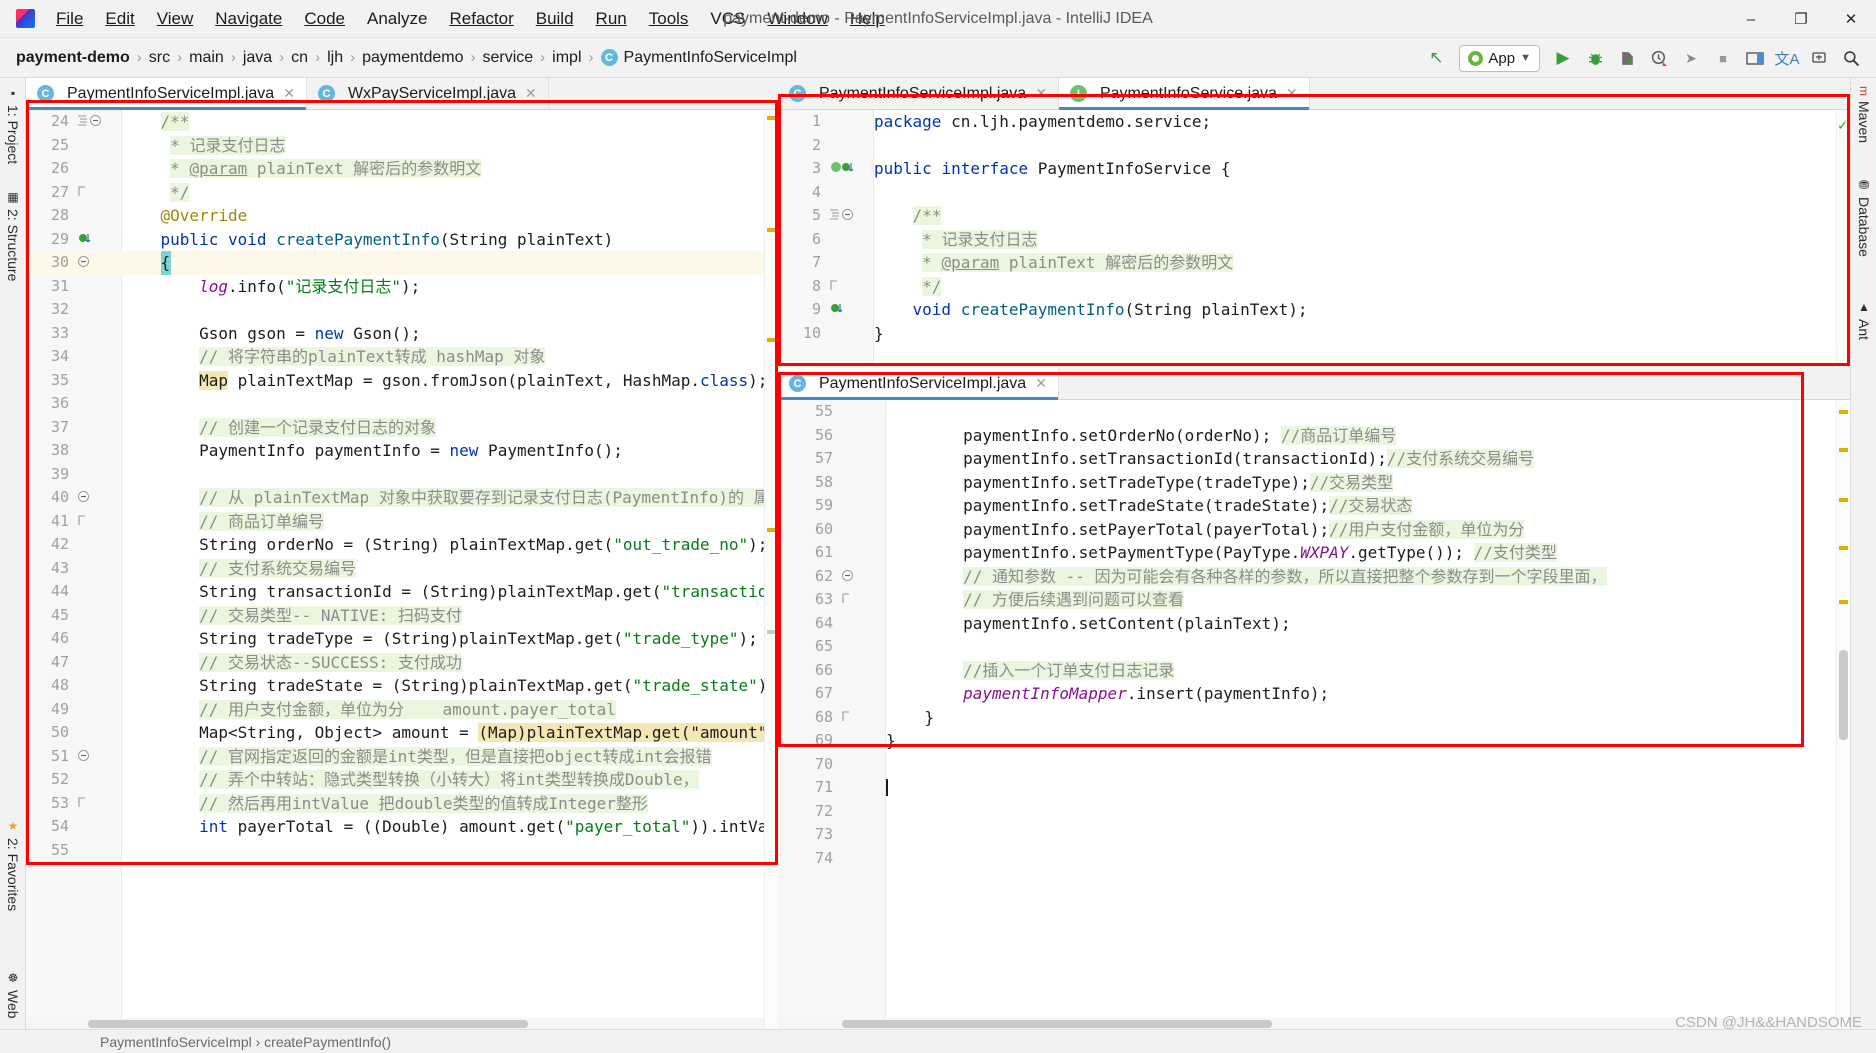 The image size is (1876, 1053). What do you see at coordinates (566, 58) in the screenshot?
I see `breadcrumb-item-impl: impl` at bounding box center [566, 58].